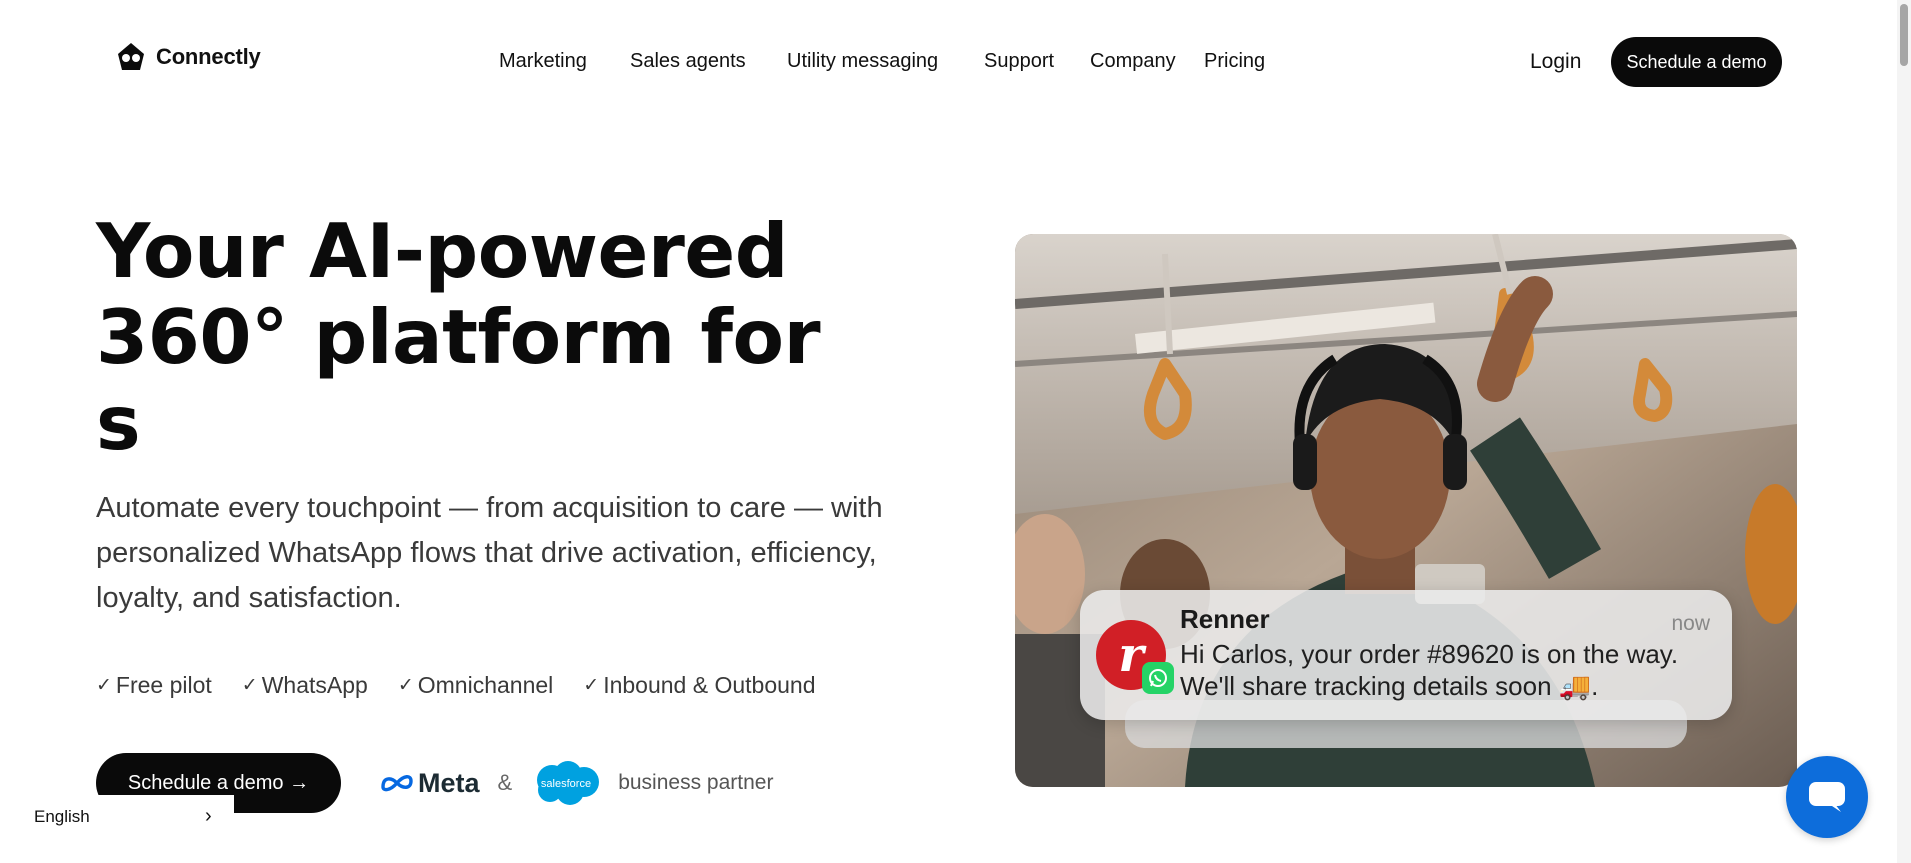 The height and width of the screenshot is (863, 1911). I want to click on feature-label: Free pilot, so click(163, 685).